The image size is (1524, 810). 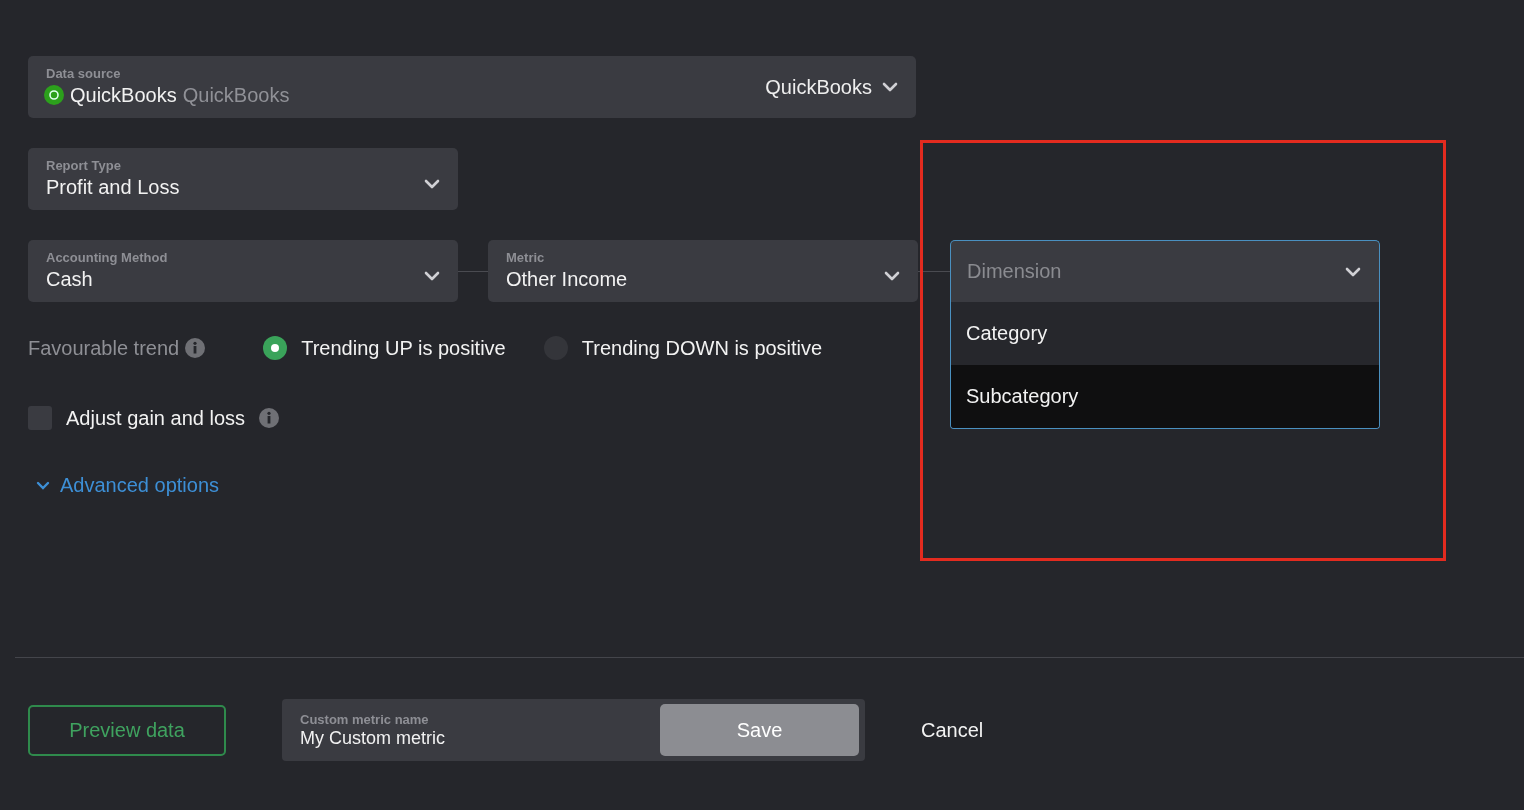 I want to click on metric-name-input: My Custom metric, so click(x=460, y=738).